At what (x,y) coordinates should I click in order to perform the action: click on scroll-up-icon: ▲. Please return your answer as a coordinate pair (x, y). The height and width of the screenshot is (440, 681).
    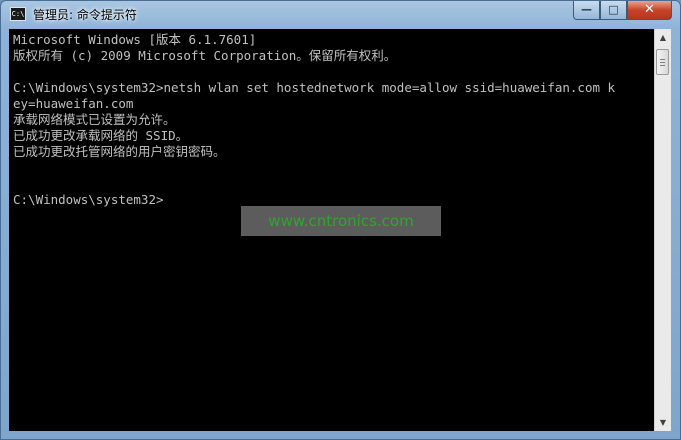
    Looking at the image, I should click on (663, 37).